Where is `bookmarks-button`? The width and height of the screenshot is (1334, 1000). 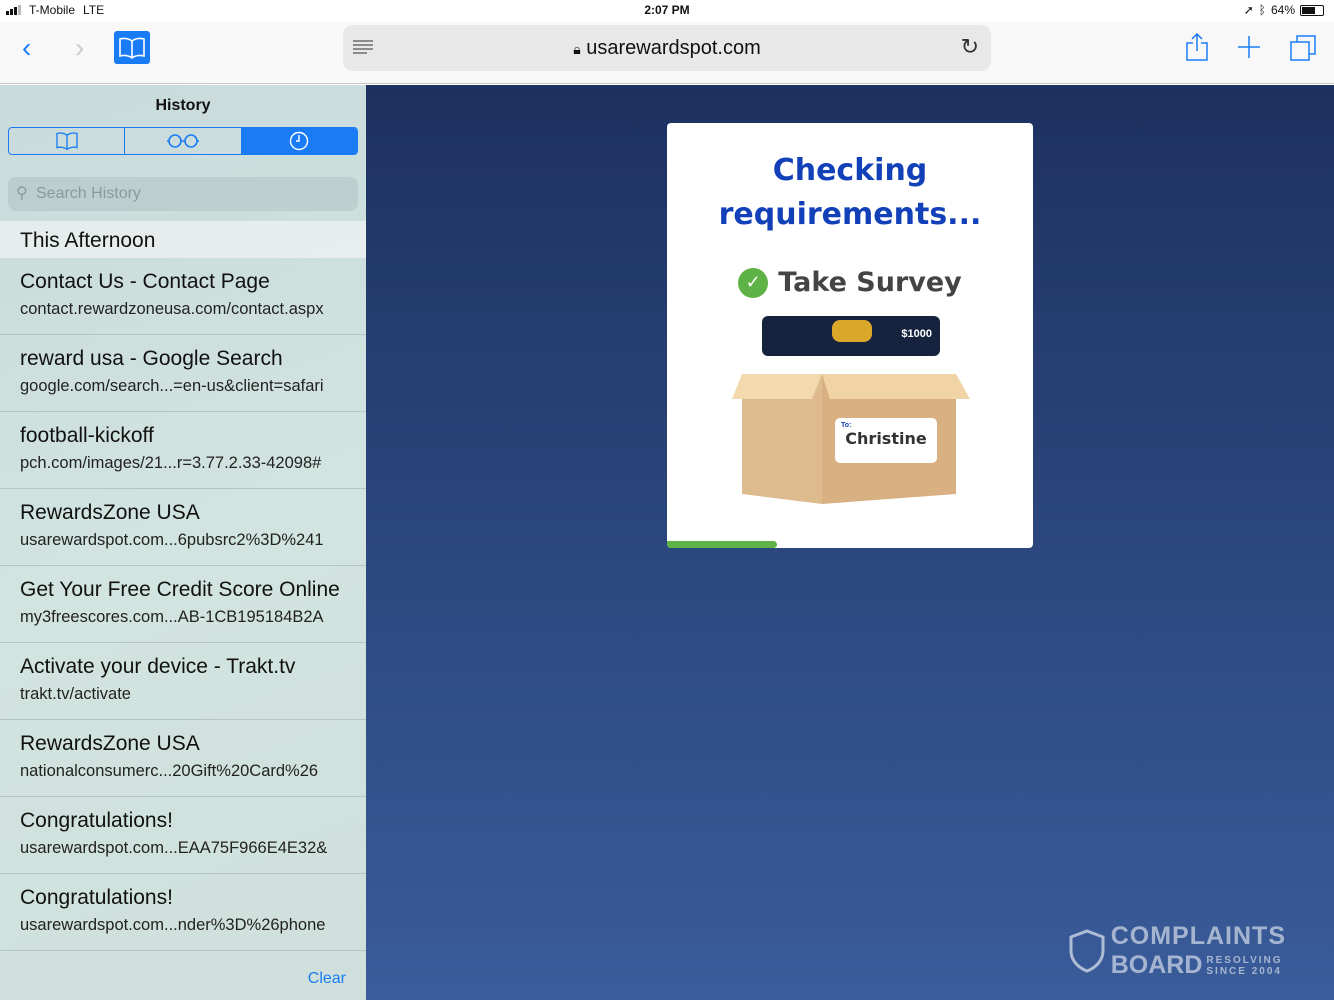
bookmarks-button is located at coordinates (132, 47).